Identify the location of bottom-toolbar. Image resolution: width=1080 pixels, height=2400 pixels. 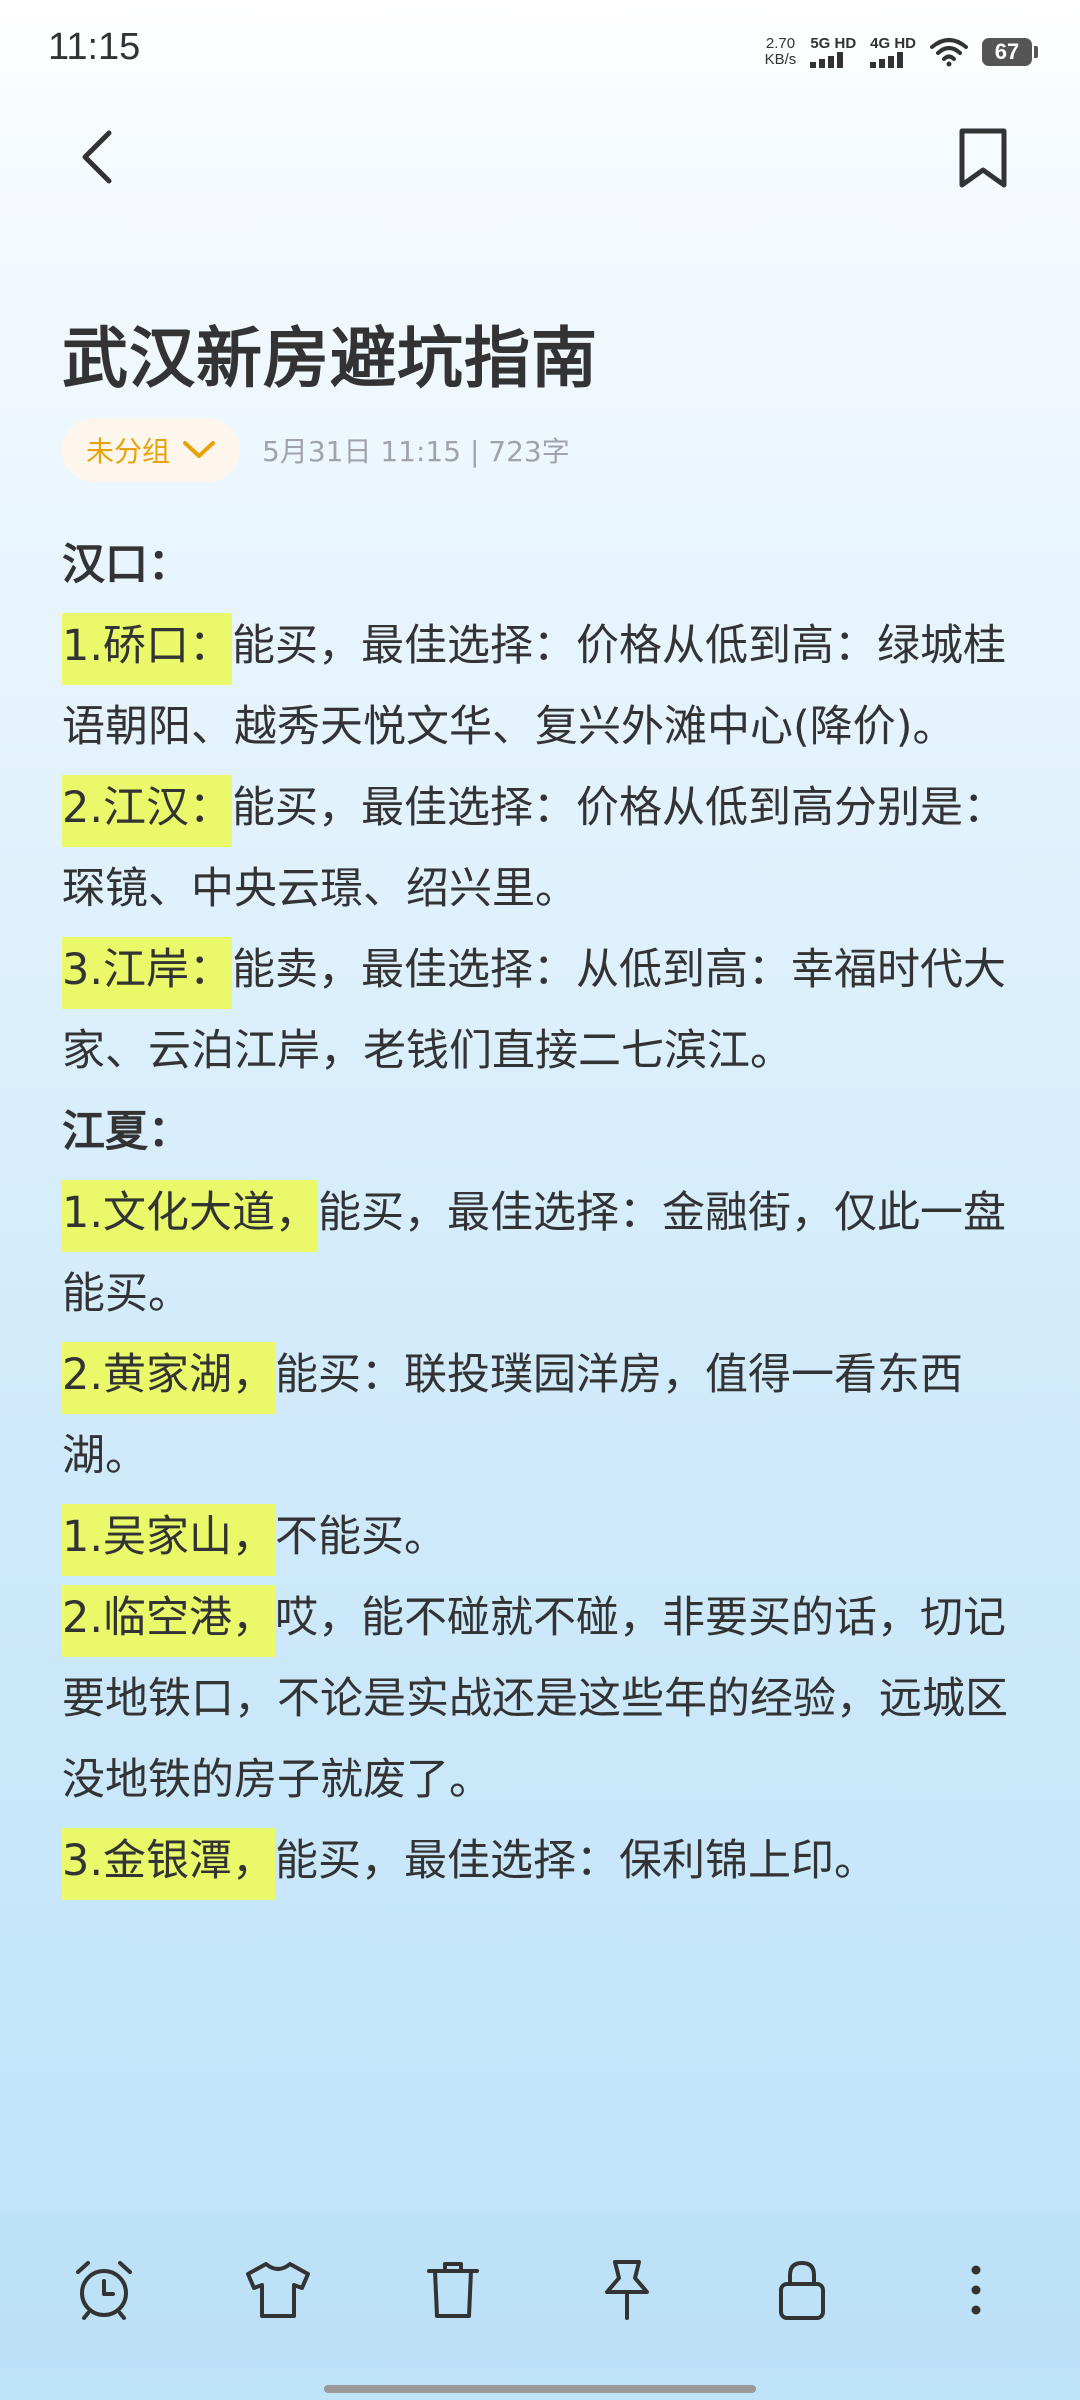
(540, 2290).